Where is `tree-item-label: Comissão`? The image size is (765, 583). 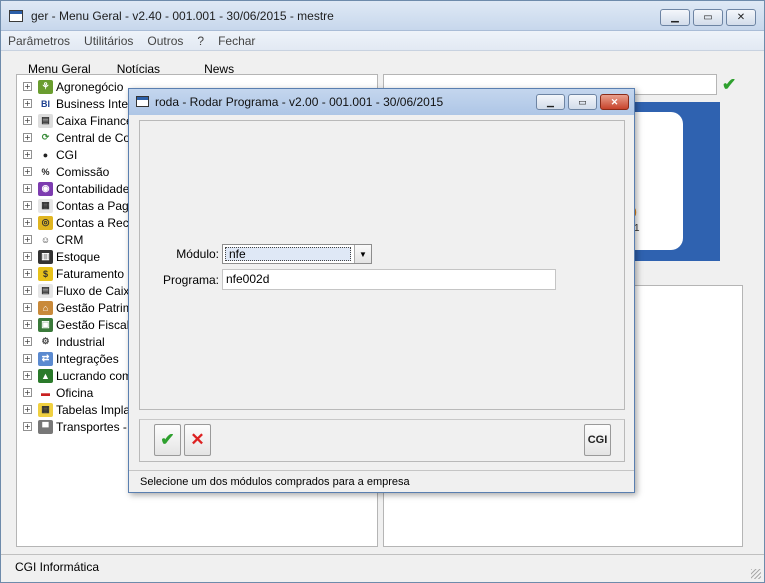 tree-item-label: Comissão is located at coordinates (83, 171).